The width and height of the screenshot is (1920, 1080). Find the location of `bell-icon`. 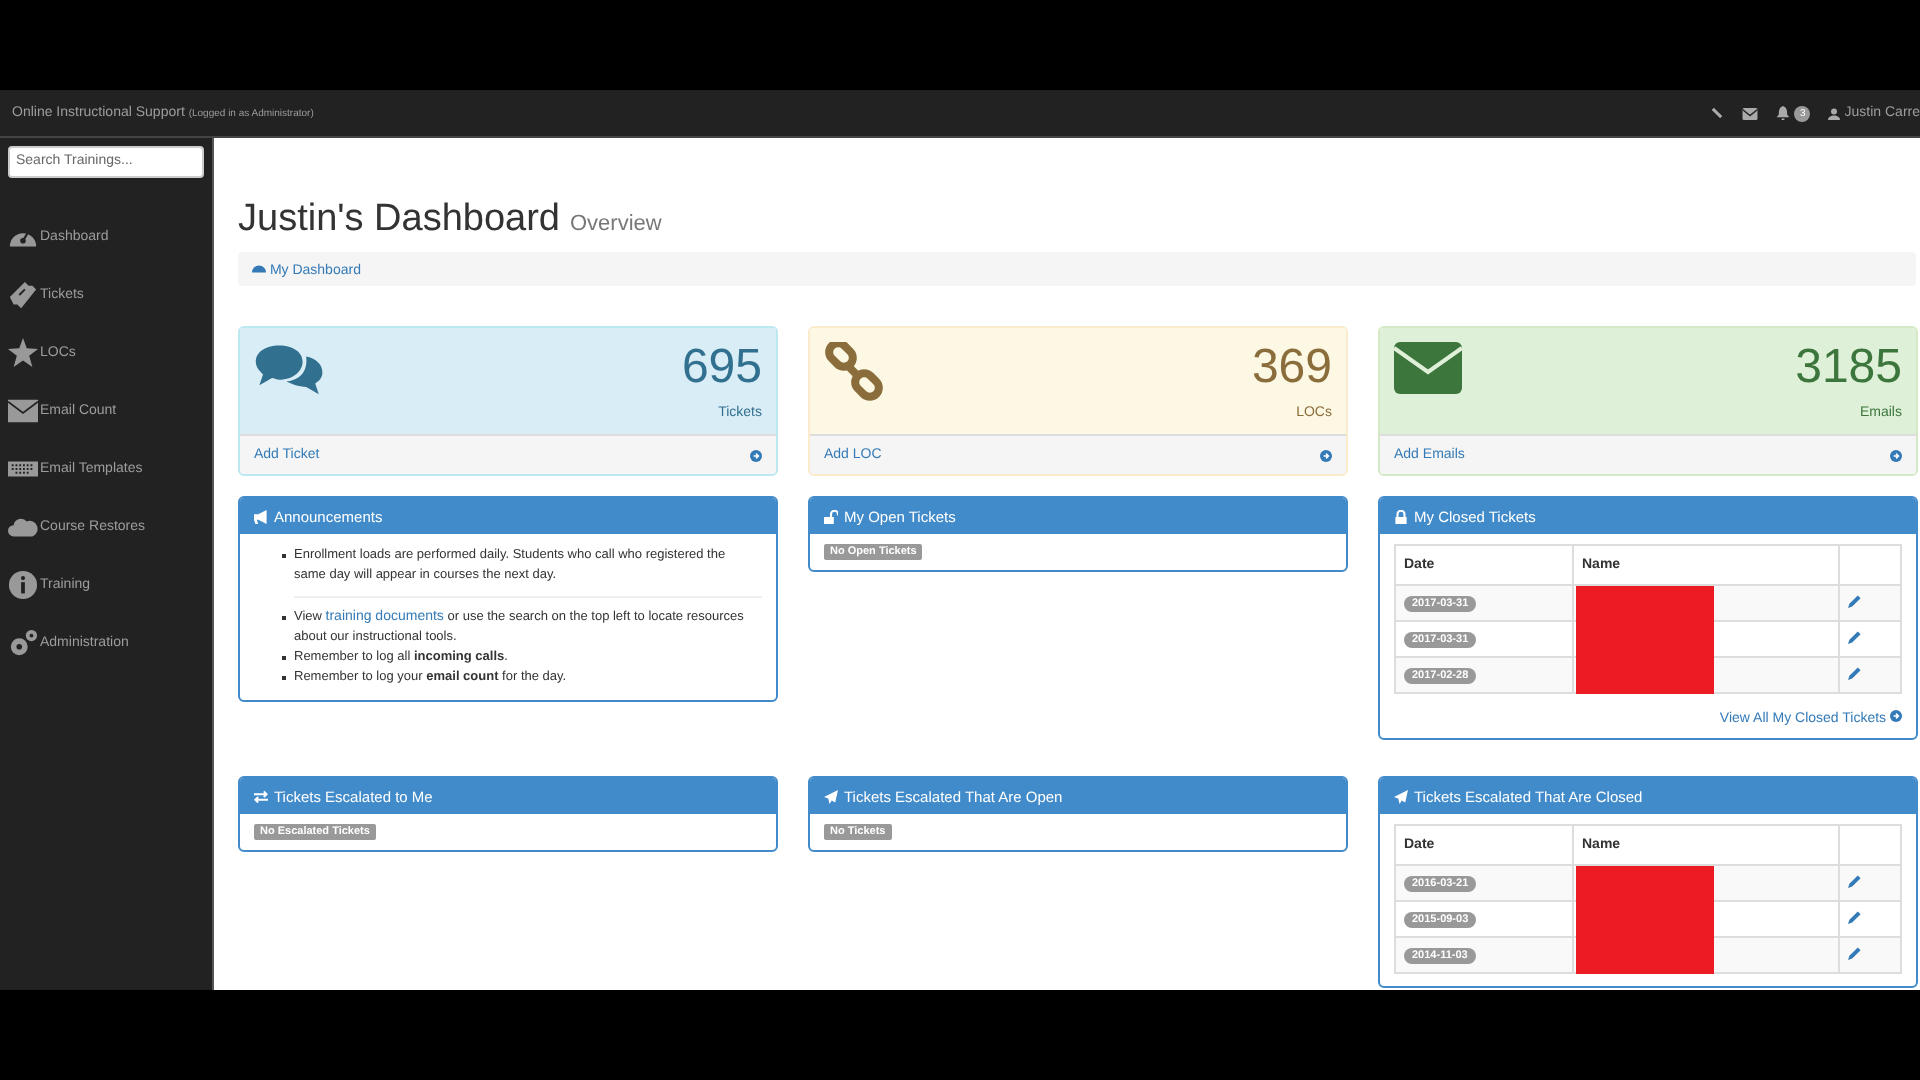

bell-icon is located at coordinates (1783, 113).